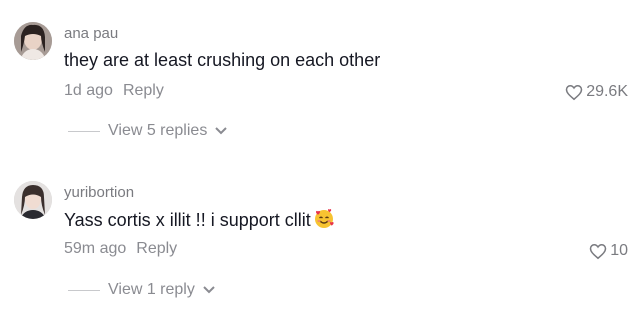  I want to click on comment-text: Yass cortis x illit !! i support cllit, so click(199, 220).